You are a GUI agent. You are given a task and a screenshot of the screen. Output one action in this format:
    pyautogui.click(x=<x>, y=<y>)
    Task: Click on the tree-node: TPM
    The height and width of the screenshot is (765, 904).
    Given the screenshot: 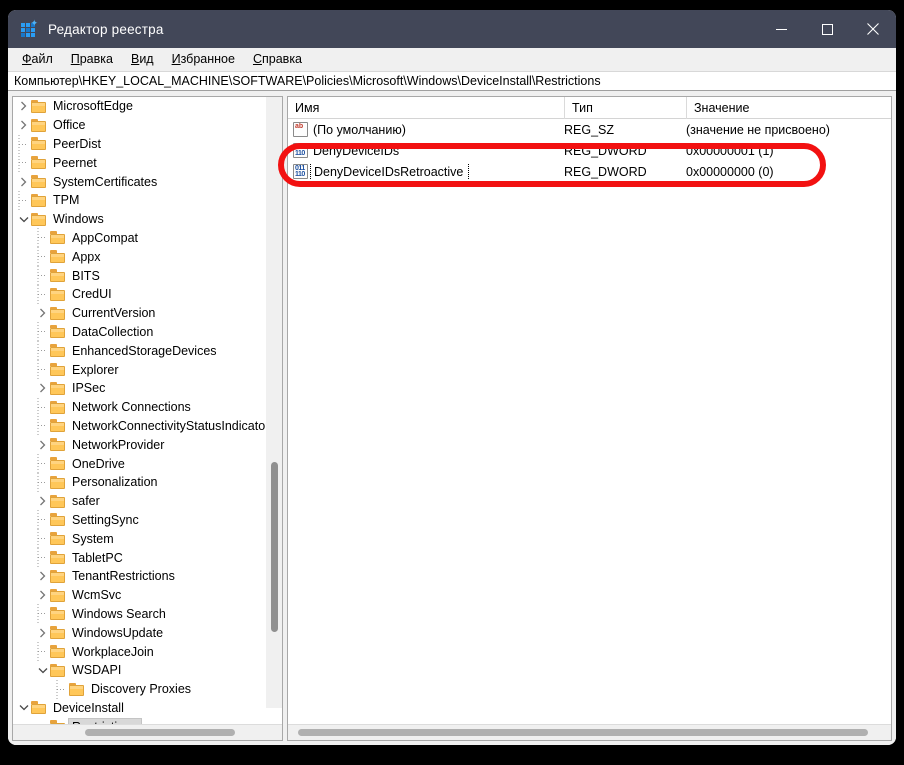 What is the action you would take?
    pyautogui.click(x=147, y=200)
    